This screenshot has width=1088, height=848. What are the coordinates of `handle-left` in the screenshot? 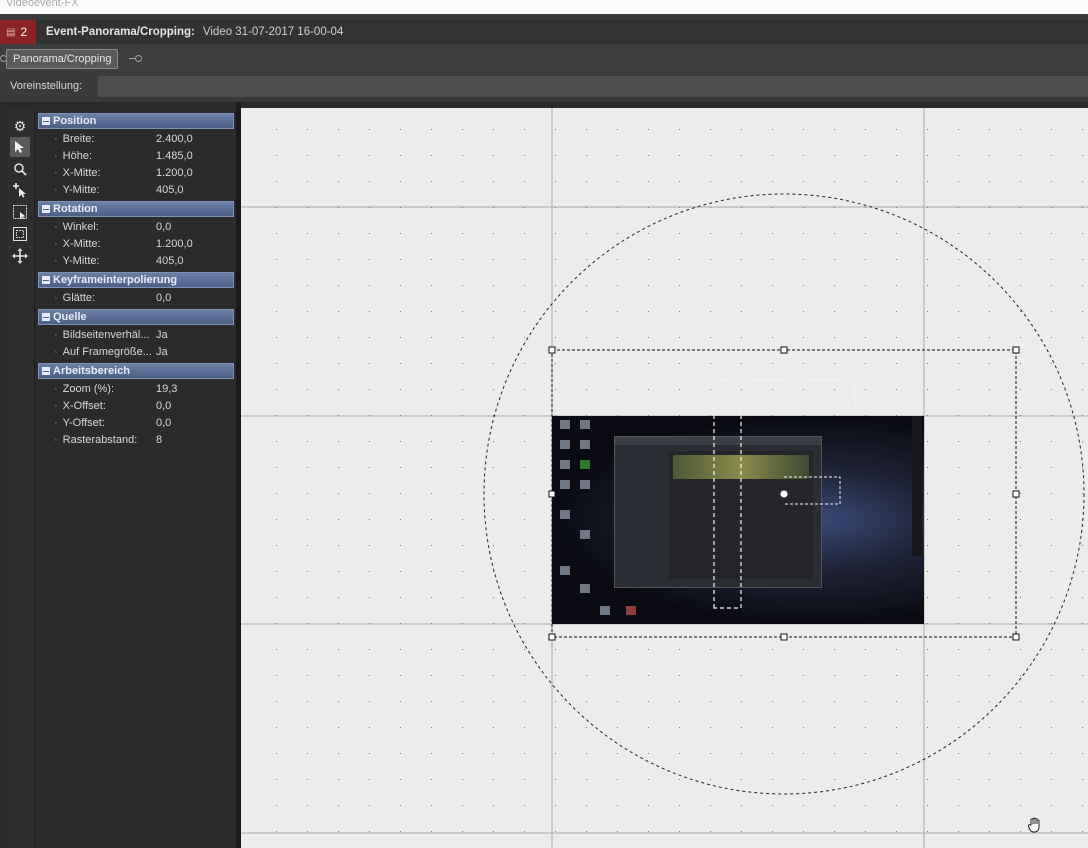 It's located at (552, 494).